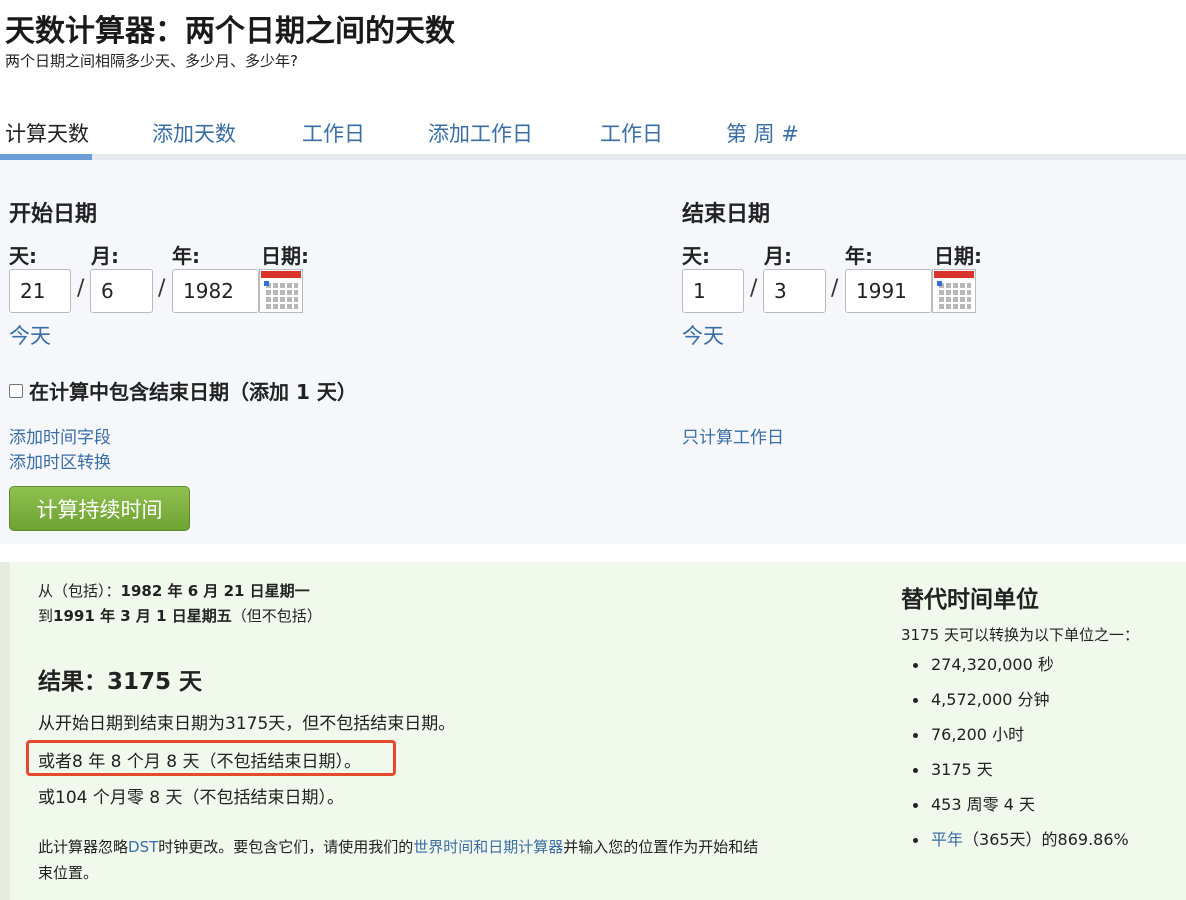 This screenshot has height=900, width=1186. What do you see at coordinates (778, 256) in the screenshot?
I see `end-month-label: 月:` at bounding box center [778, 256].